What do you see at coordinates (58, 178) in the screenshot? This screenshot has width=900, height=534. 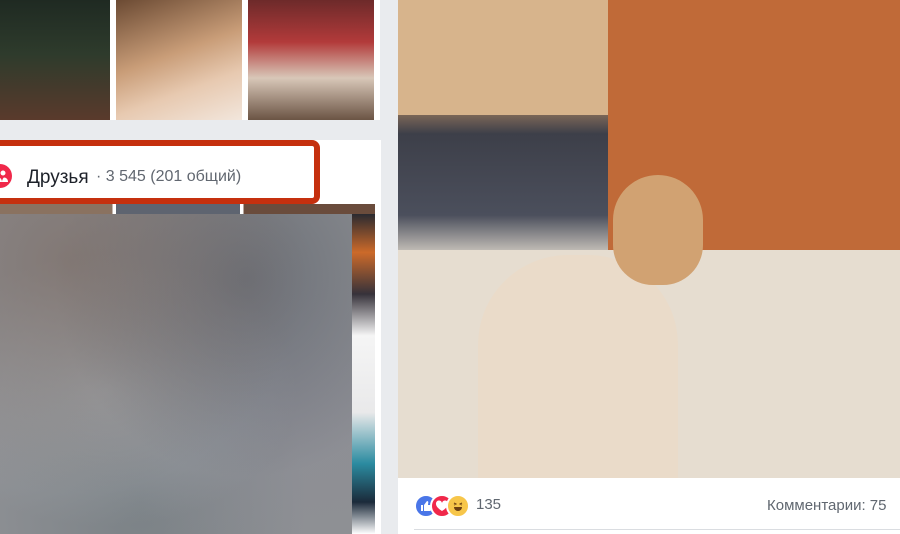 I see `friends-title: Друзья` at bounding box center [58, 178].